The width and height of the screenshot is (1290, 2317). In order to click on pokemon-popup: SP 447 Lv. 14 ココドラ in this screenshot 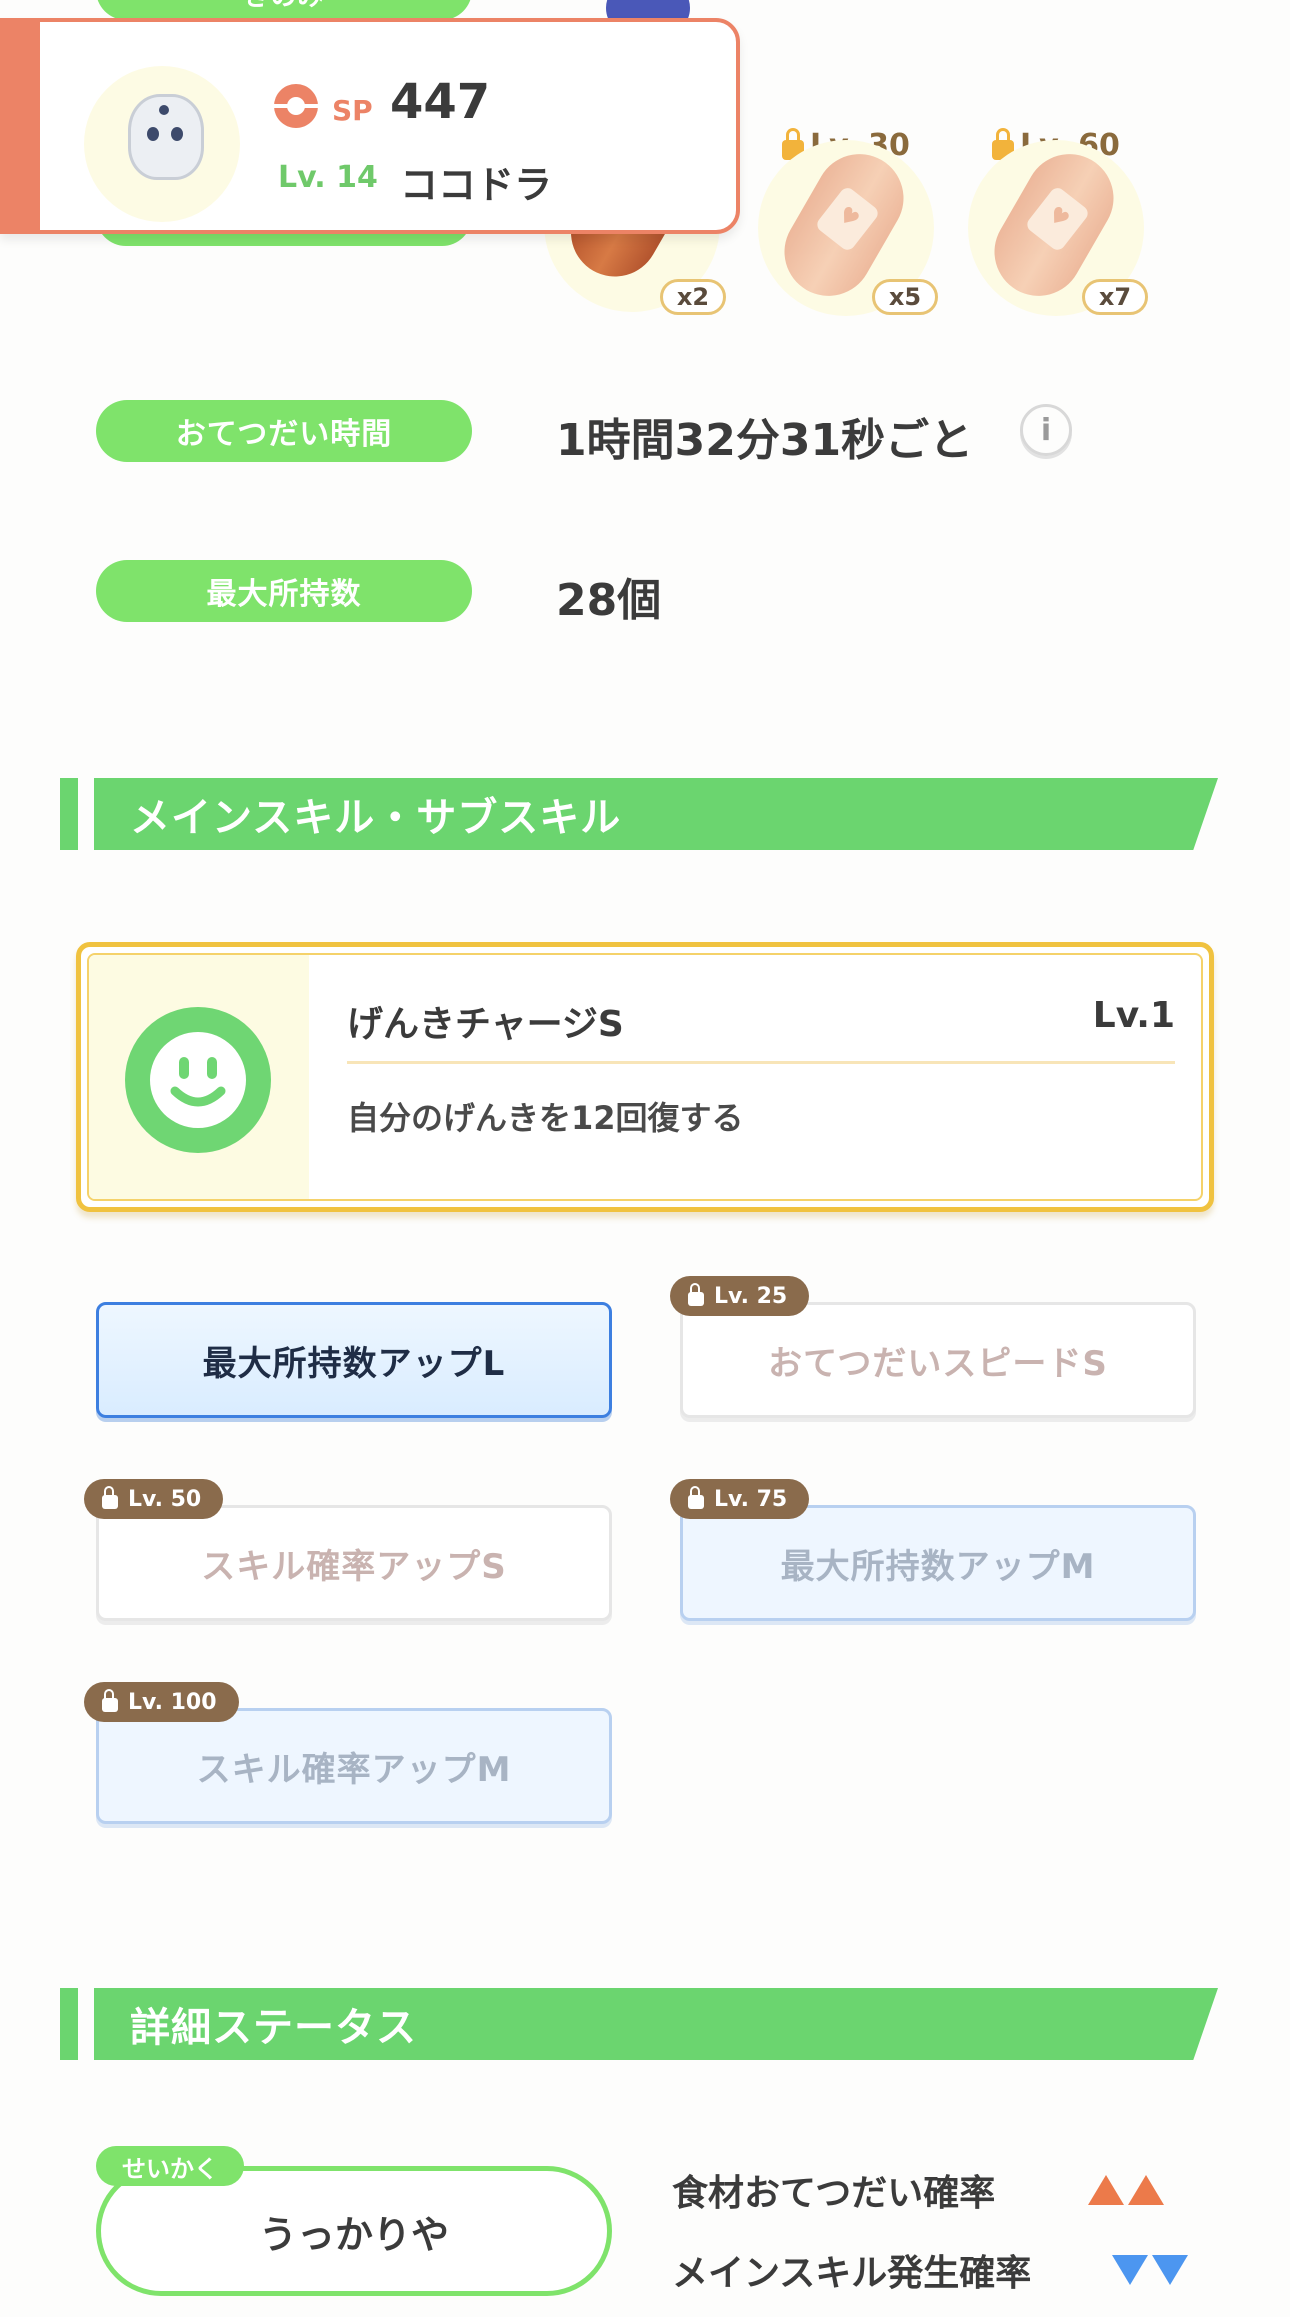, I will do `click(370, 126)`.